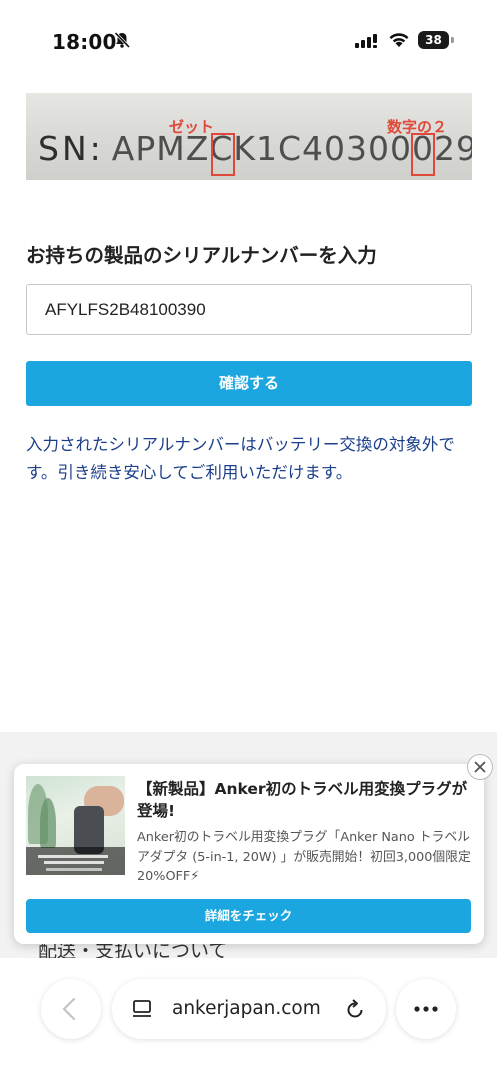 This screenshot has width=497, height=1080. I want to click on chevron-left-icon, so click(69, 1009).